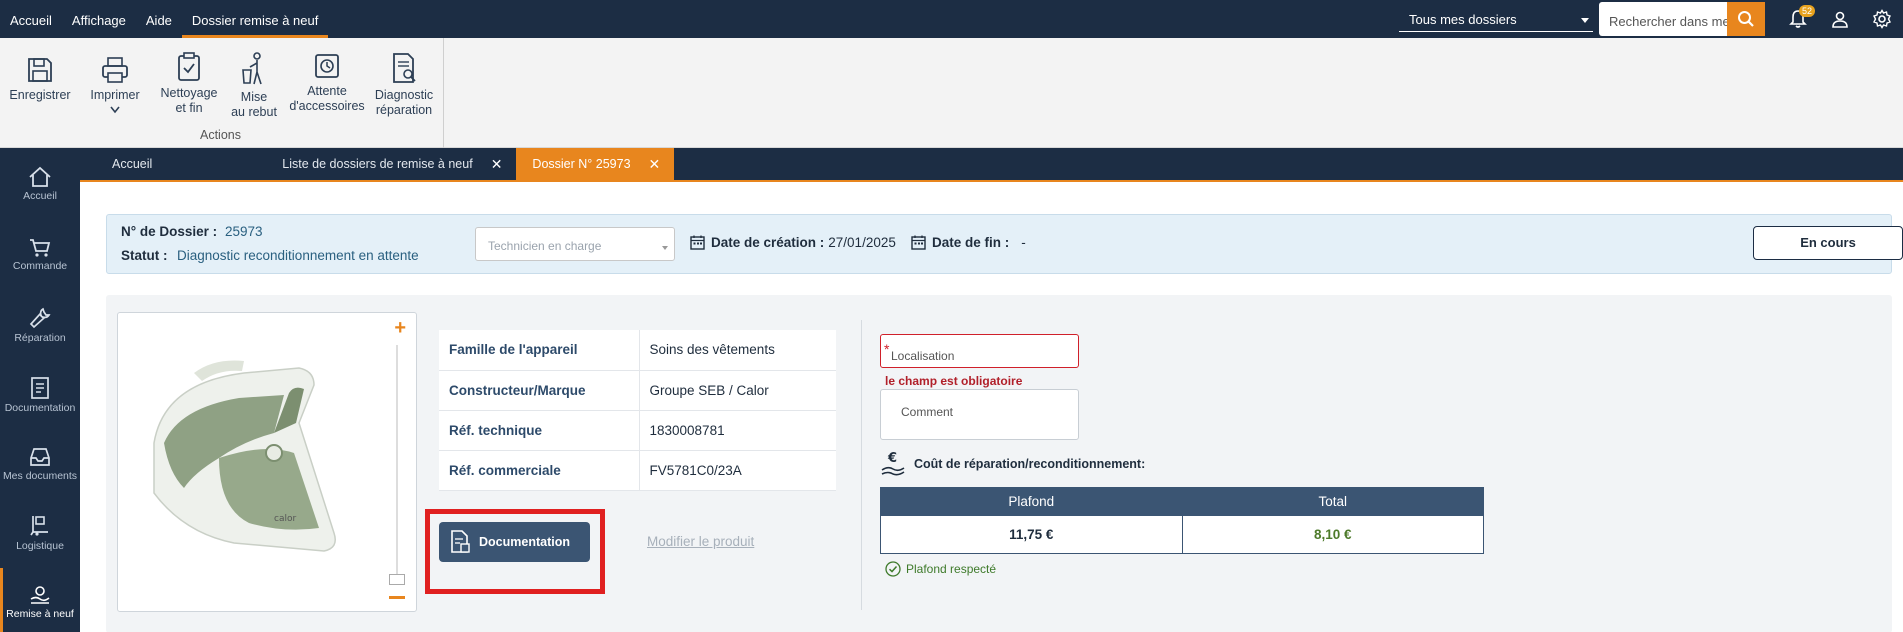 The image size is (1903, 632). What do you see at coordinates (40, 533) in the screenshot?
I see `sidebar-item-logistique: Logistique` at bounding box center [40, 533].